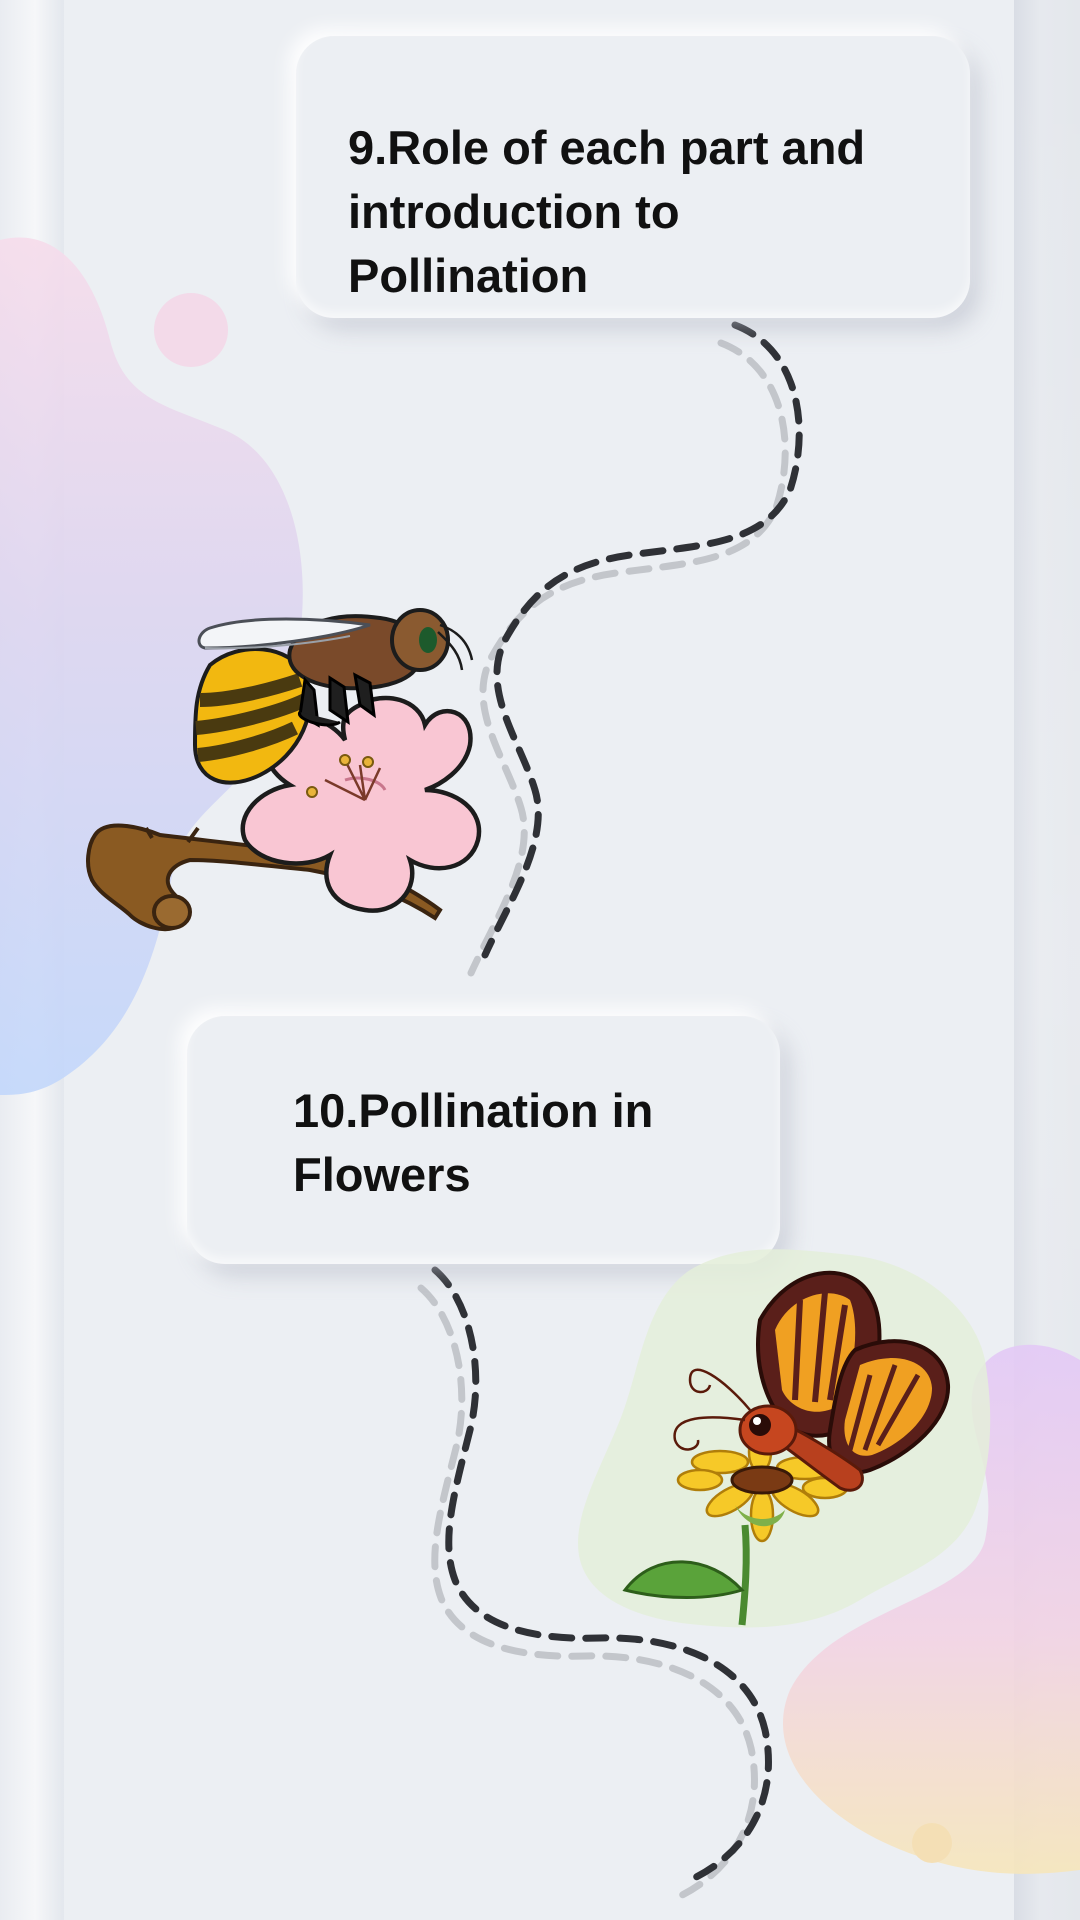  What do you see at coordinates (784, 1438) in the screenshot?
I see `butterfly-on-sunflower-illustration` at bounding box center [784, 1438].